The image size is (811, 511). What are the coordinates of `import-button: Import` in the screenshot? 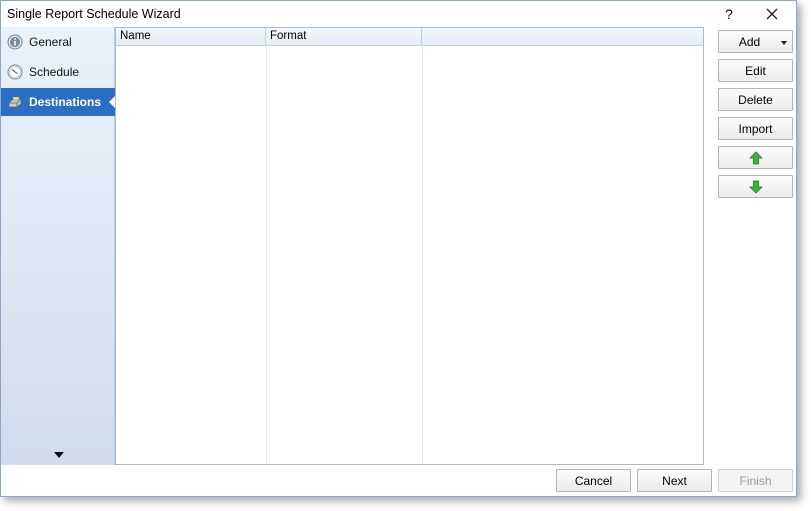 It's located at (755, 128).